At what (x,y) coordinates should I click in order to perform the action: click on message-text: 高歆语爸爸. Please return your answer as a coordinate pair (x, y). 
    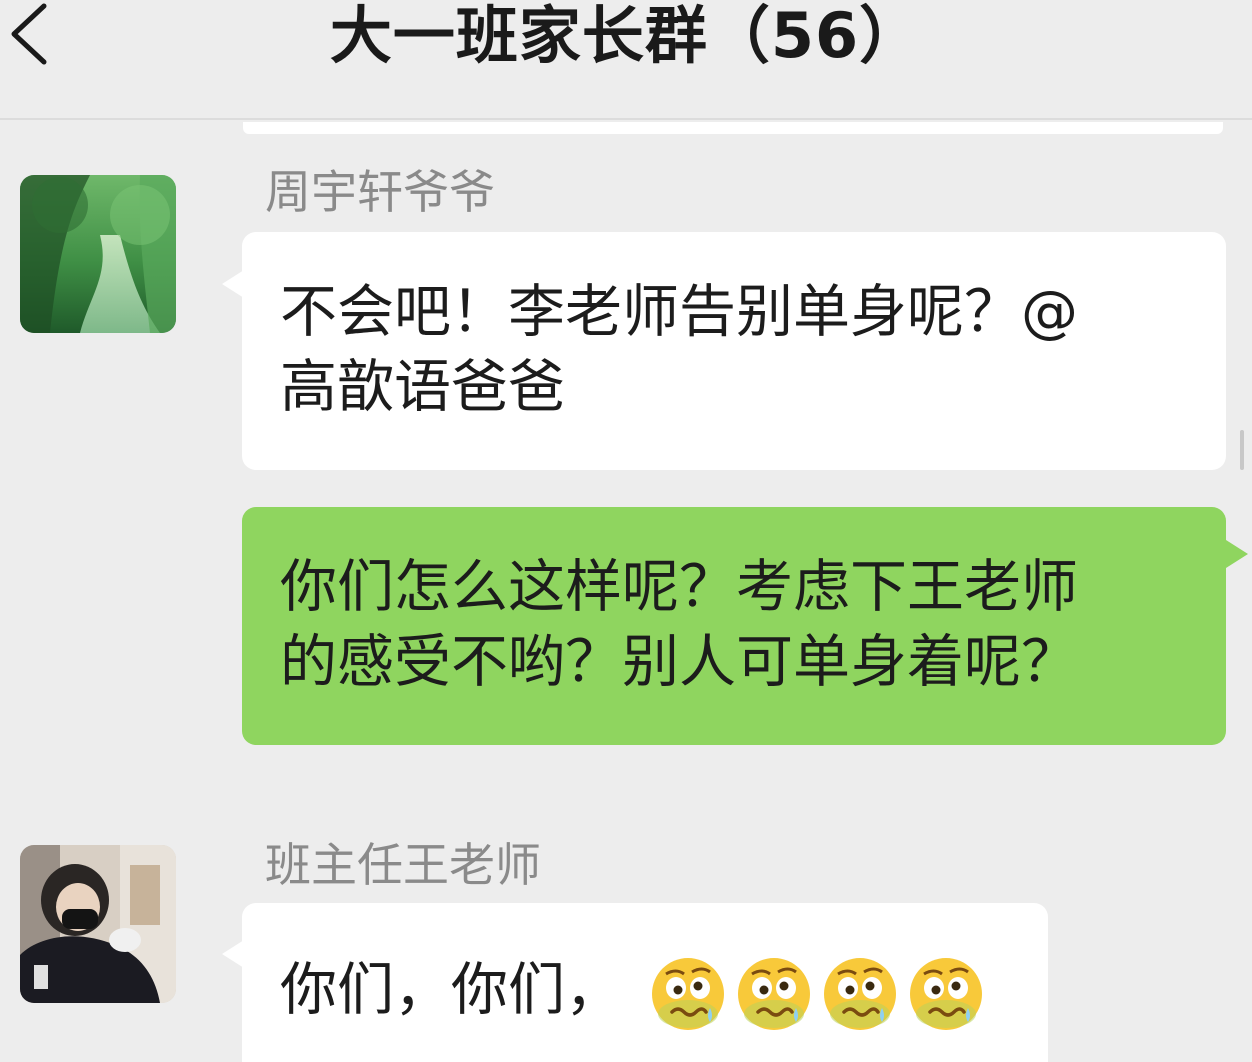
    Looking at the image, I should click on (422, 387).